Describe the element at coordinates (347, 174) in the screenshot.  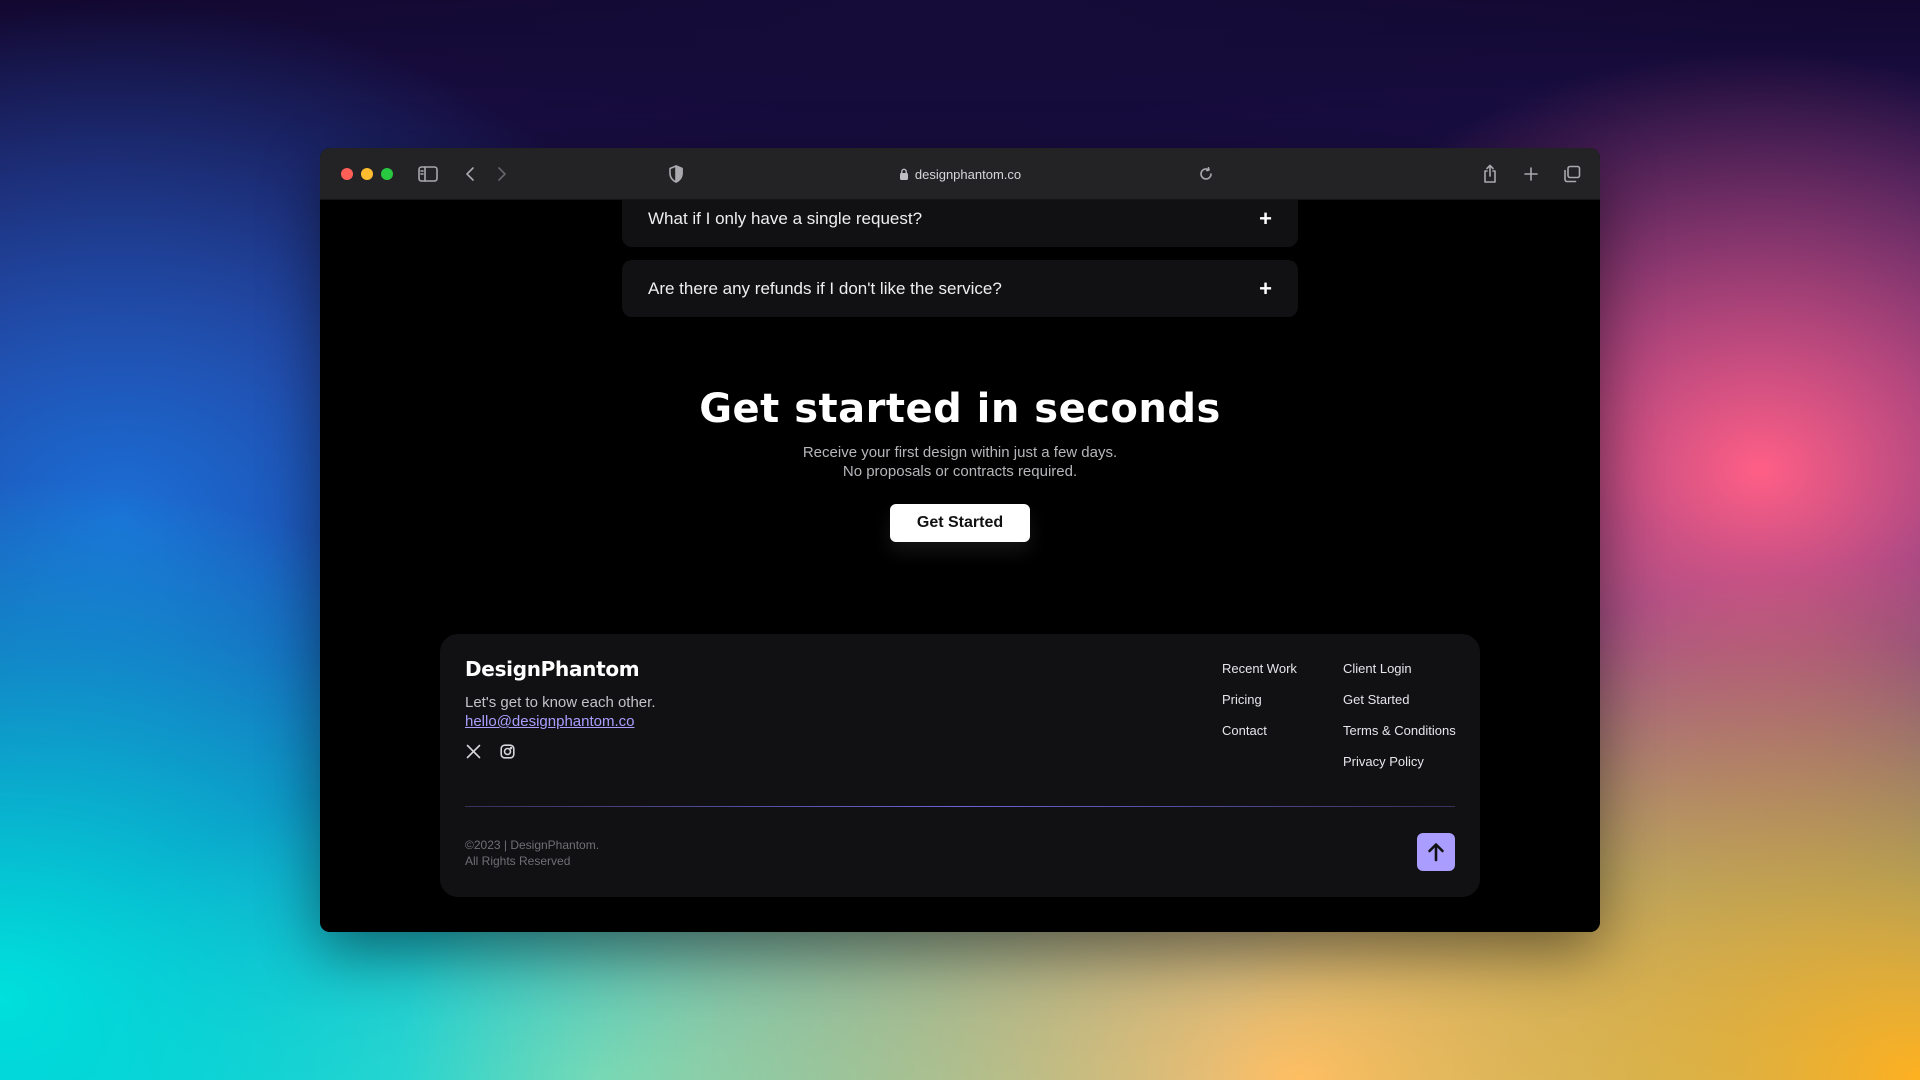
I see `close-window-button` at that location.